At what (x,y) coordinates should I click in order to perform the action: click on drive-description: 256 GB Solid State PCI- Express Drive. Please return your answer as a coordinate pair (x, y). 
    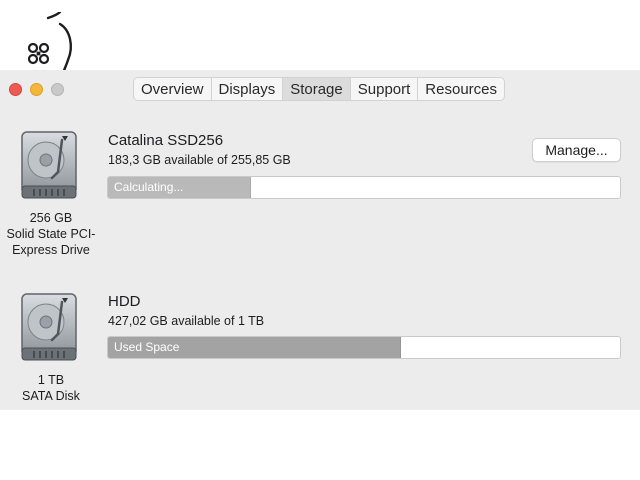
    Looking at the image, I should click on (51, 234).